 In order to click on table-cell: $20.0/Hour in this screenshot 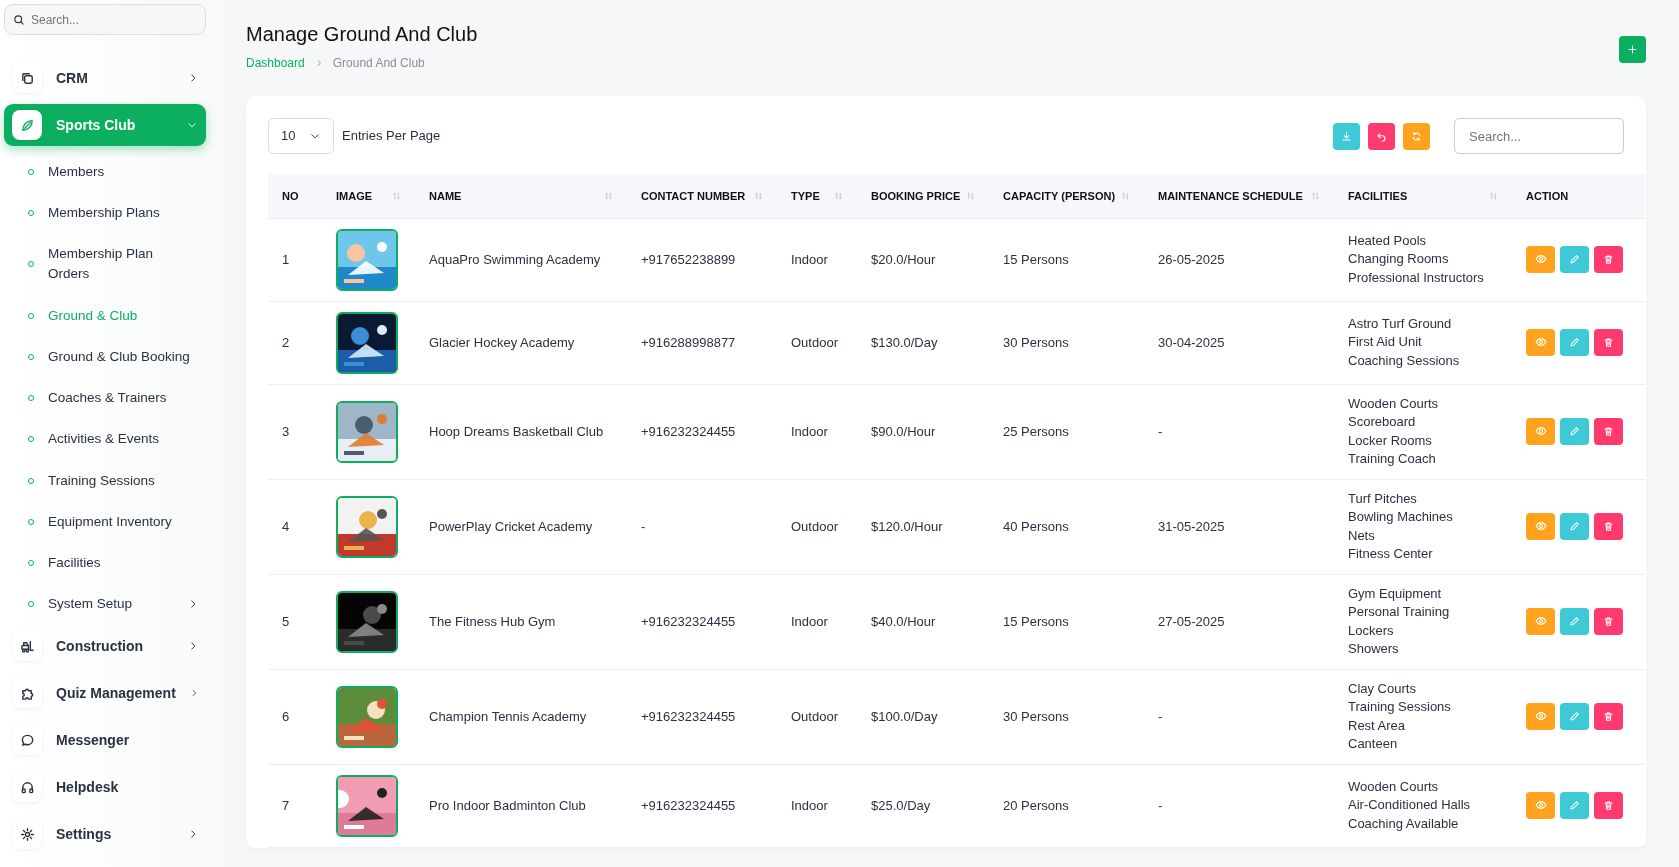, I will do `click(903, 259)`.